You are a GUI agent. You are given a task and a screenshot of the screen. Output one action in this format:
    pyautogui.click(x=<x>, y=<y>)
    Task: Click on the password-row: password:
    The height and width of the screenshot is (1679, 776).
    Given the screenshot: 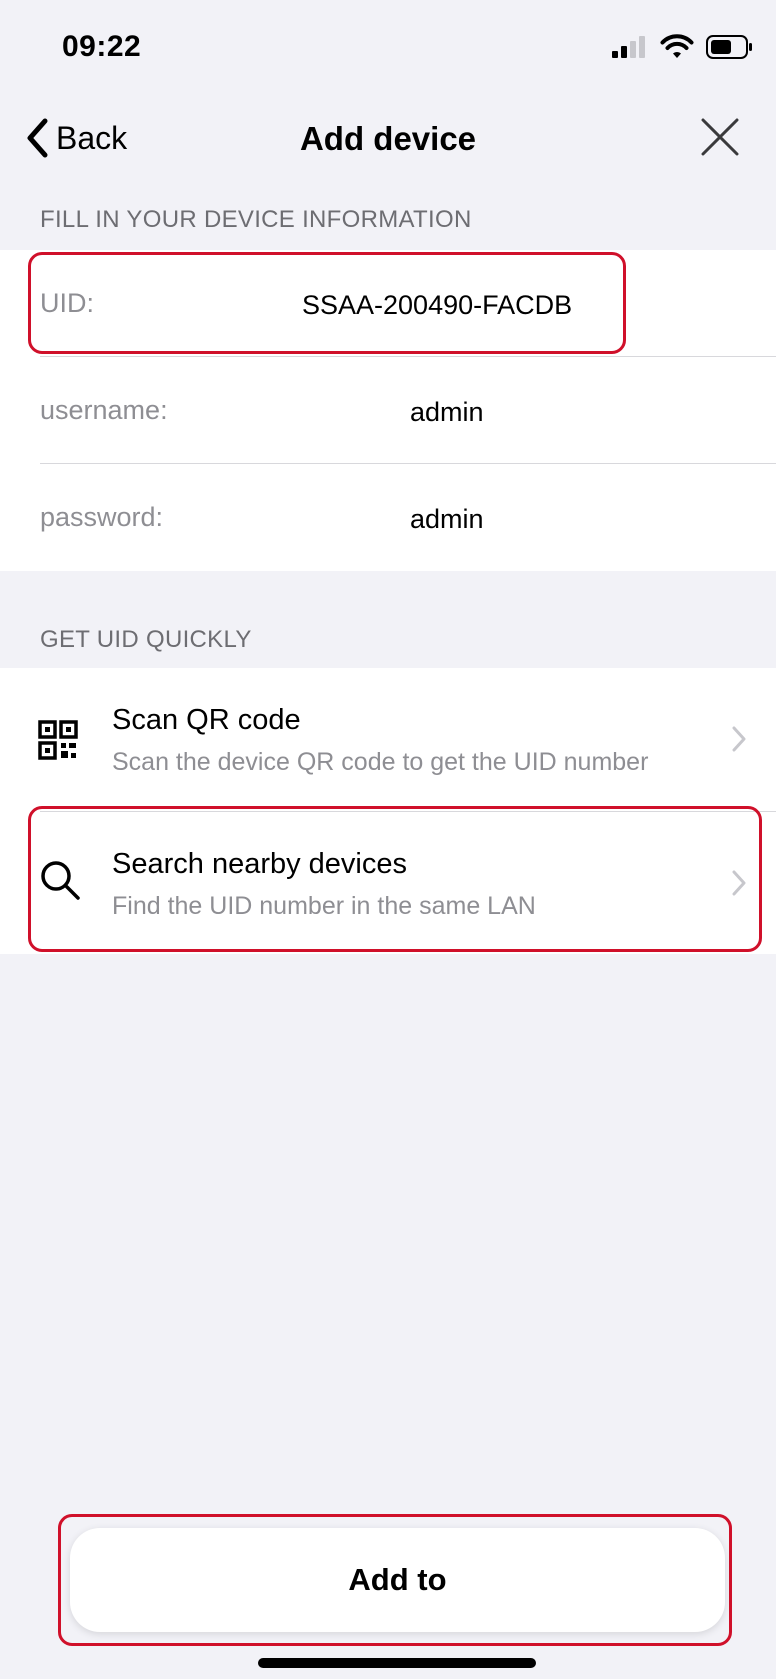 What is the action you would take?
    pyautogui.click(x=408, y=517)
    